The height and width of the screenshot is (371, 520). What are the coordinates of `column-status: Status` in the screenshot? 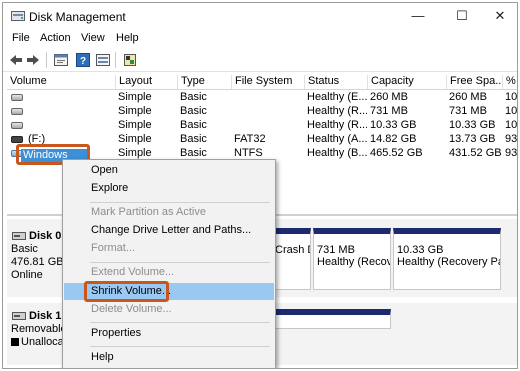 It's located at (335, 82).